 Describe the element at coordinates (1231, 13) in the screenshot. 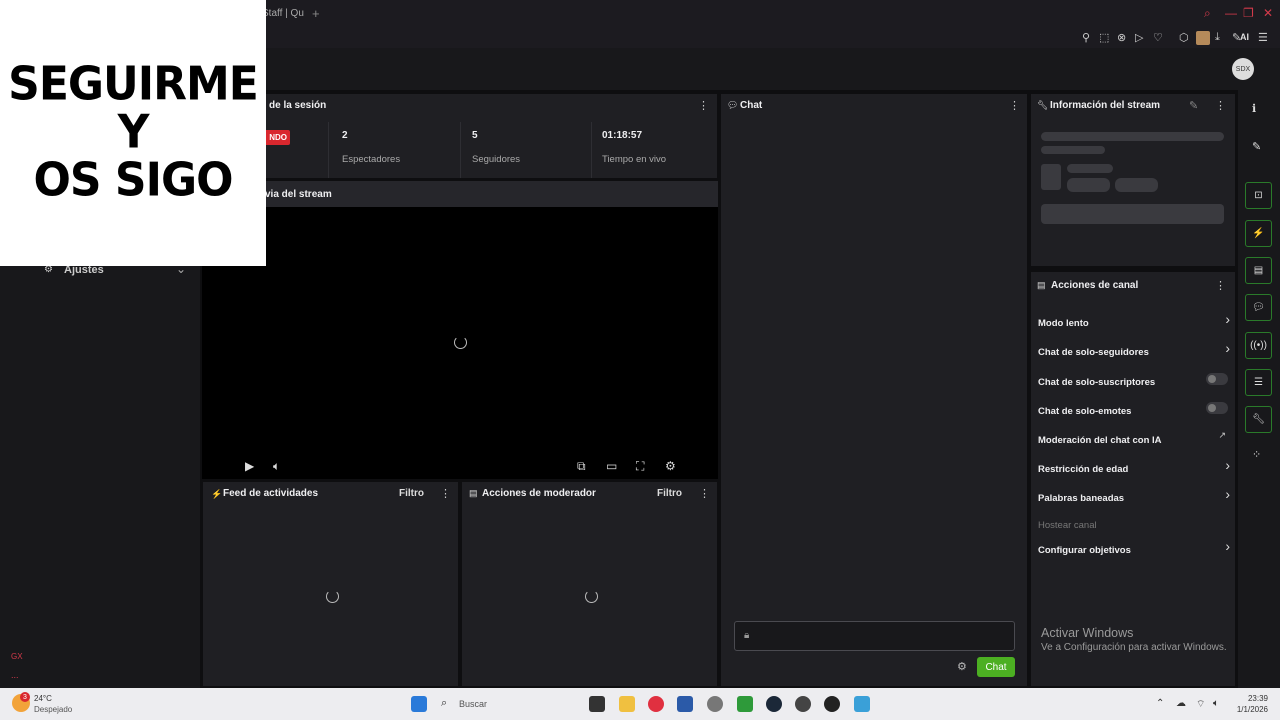

I see `minimize-icon: —` at that location.